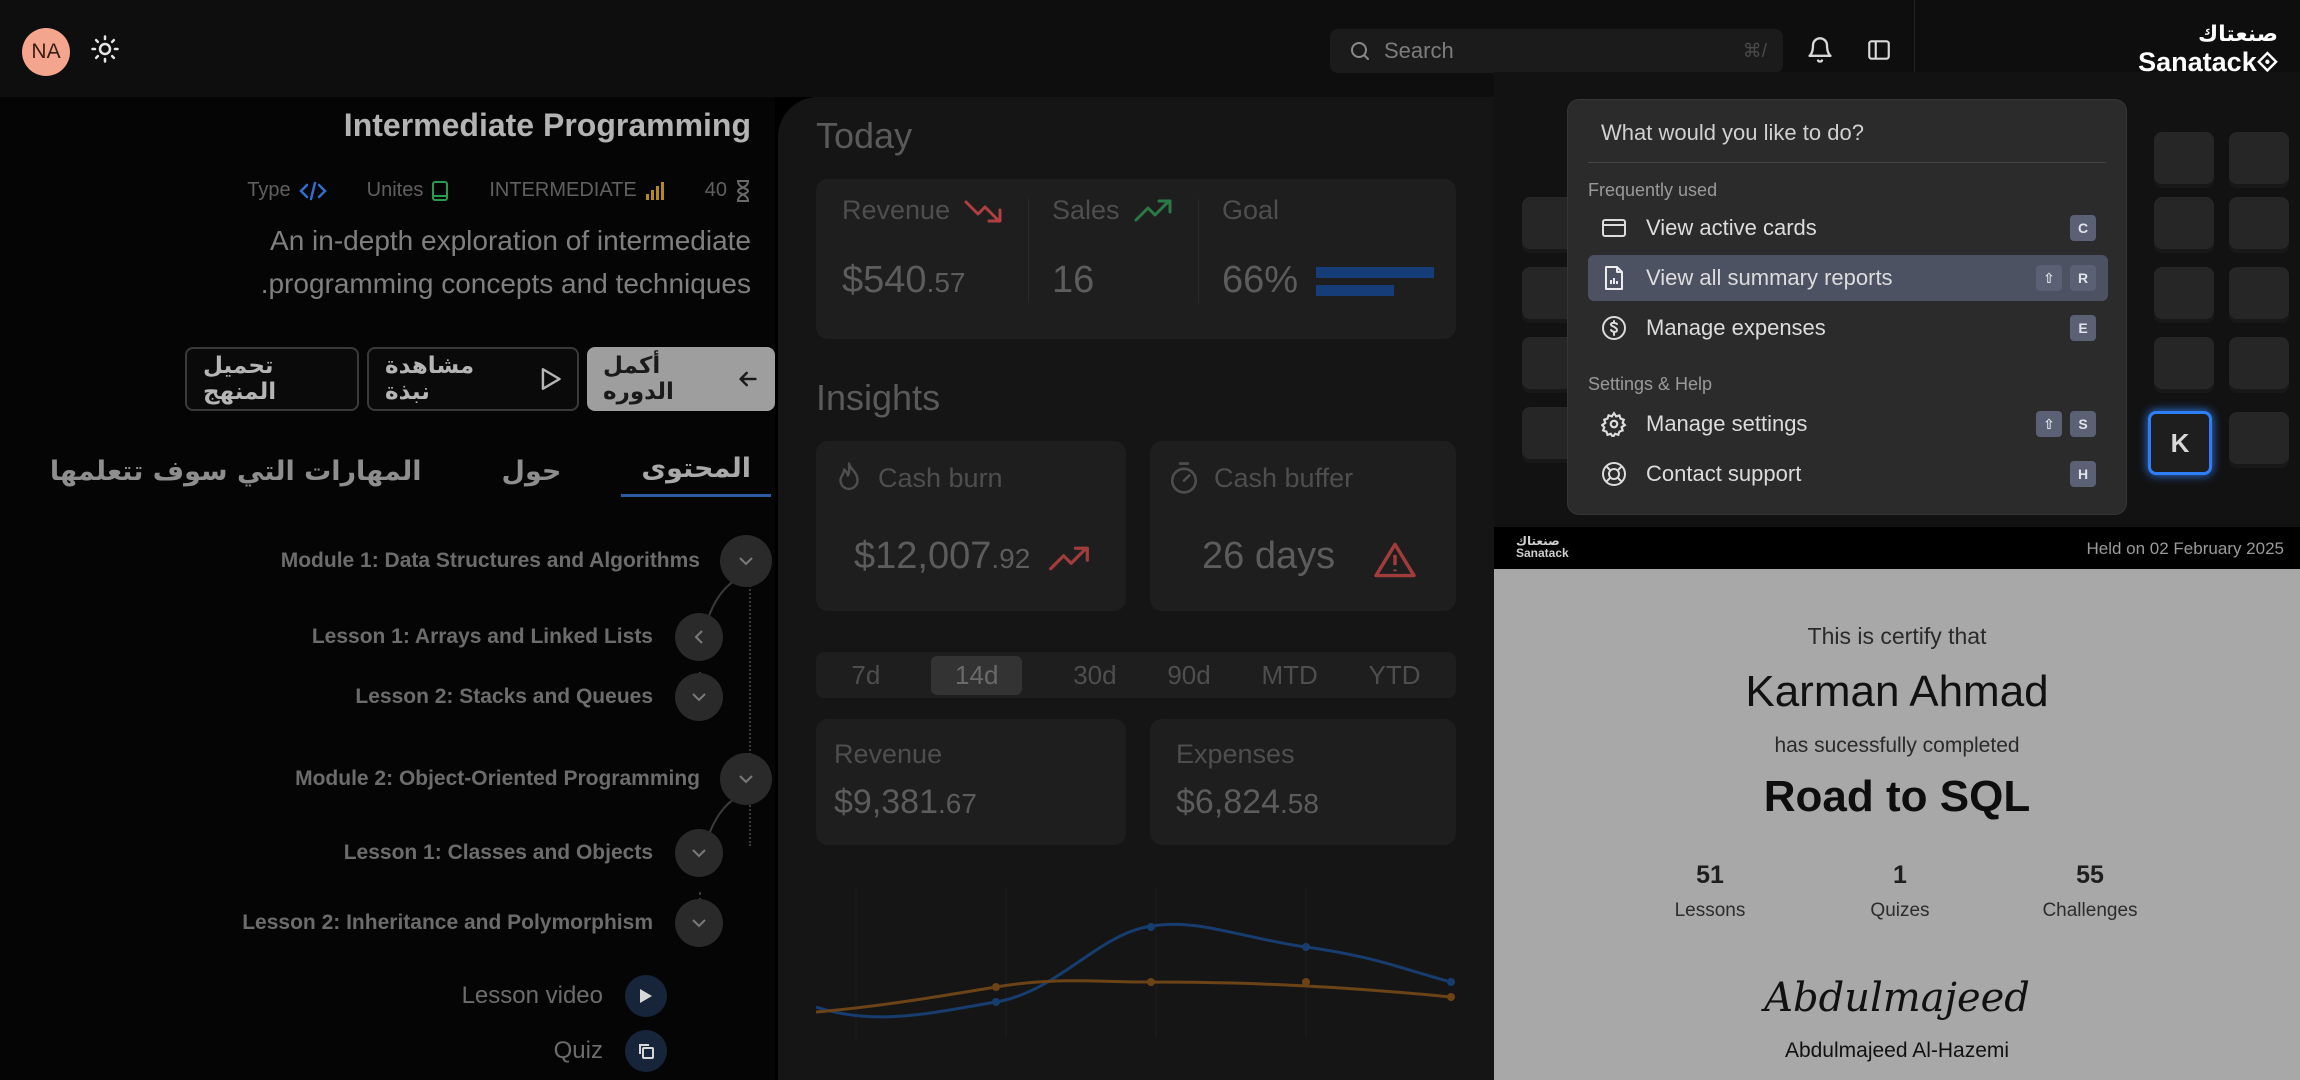 The height and width of the screenshot is (1080, 2300). What do you see at coordinates (696, 475) in the screenshot?
I see `tab-content: المحتوى` at bounding box center [696, 475].